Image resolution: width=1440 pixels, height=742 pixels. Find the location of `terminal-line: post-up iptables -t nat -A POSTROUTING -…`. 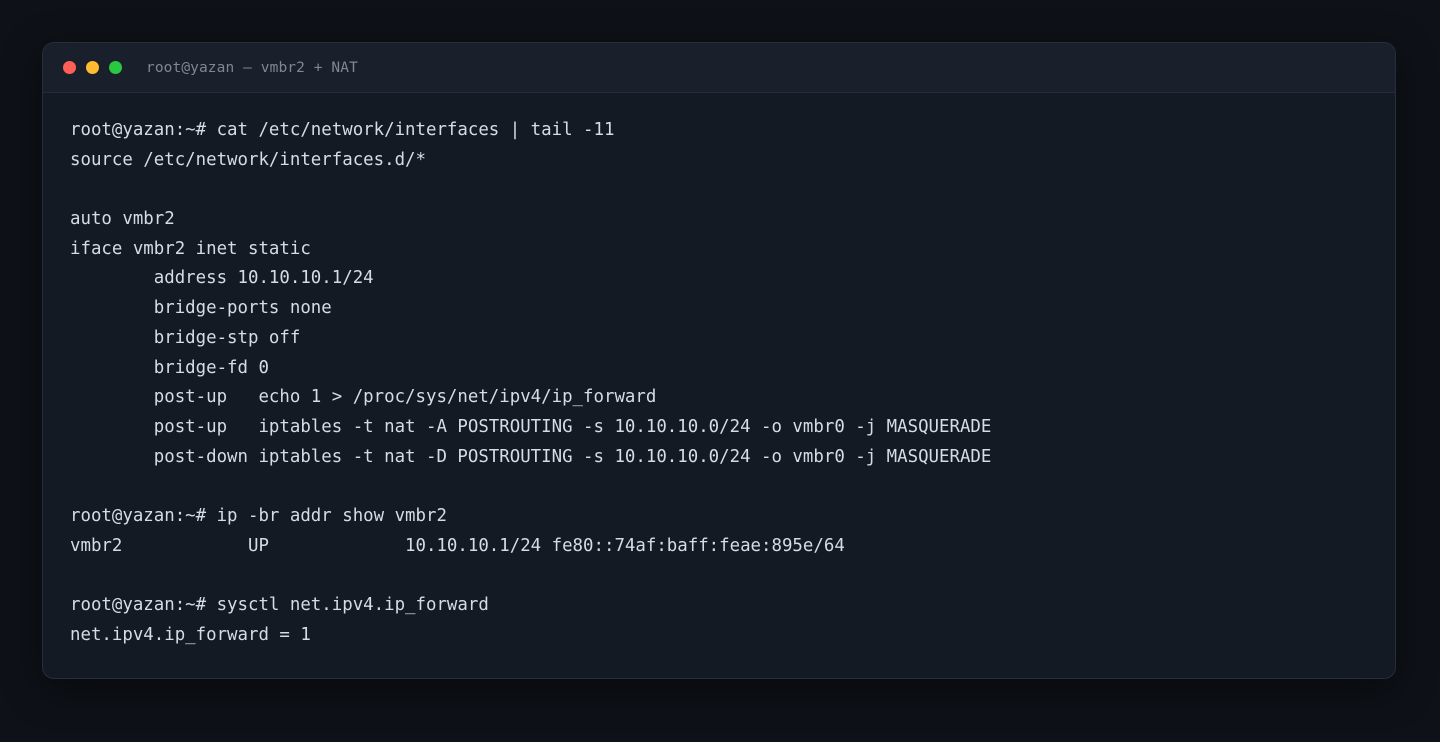

terminal-line: post-up iptables -t nat -A POSTROUTING -… is located at coordinates (531, 426).